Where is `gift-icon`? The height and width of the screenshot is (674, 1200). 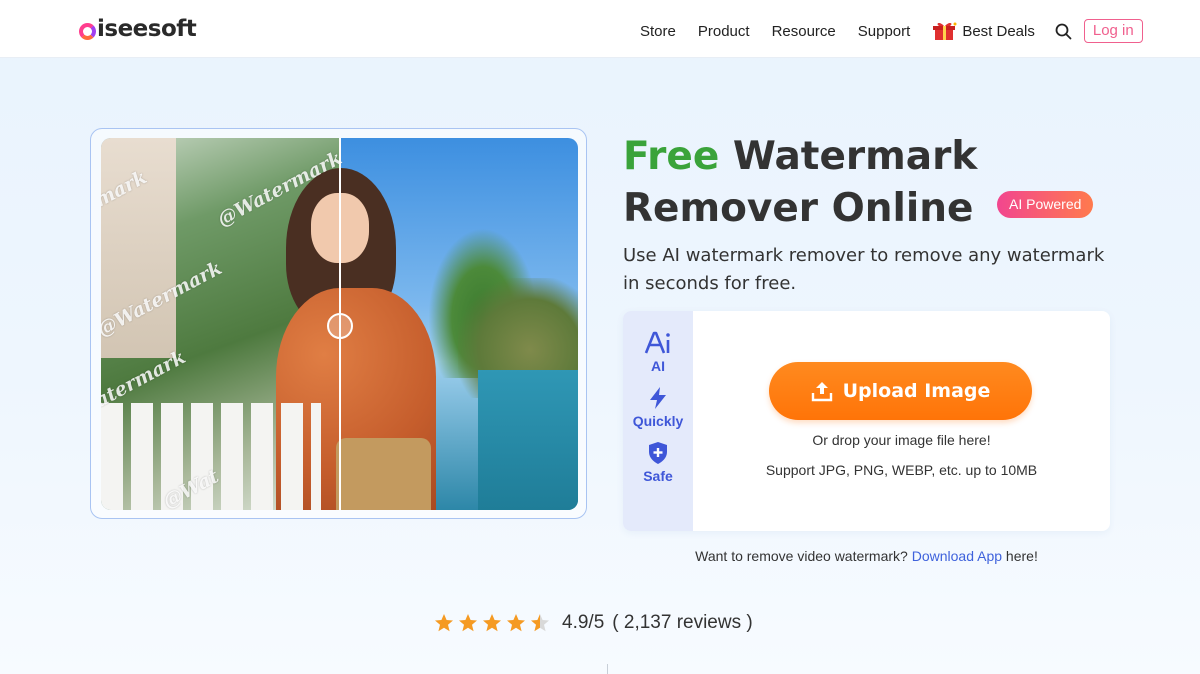 gift-icon is located at coordinates (945, 31).